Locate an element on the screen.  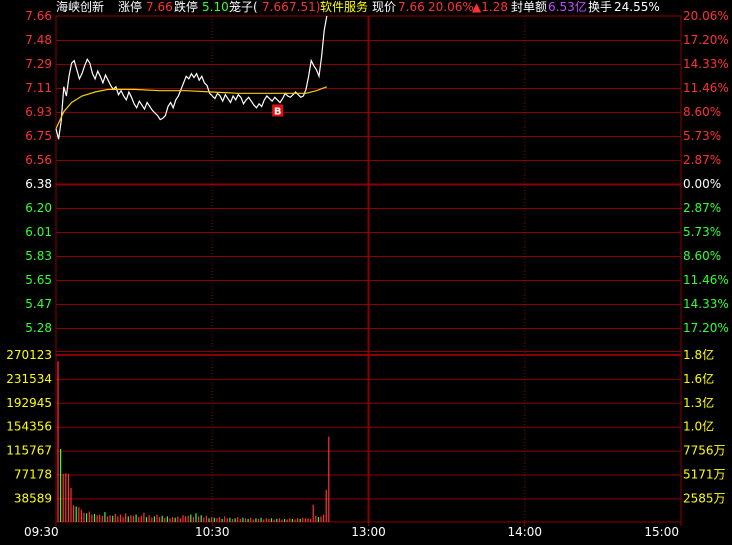
pct-tick-label: 0.00% is located at coordinates (702, 184).